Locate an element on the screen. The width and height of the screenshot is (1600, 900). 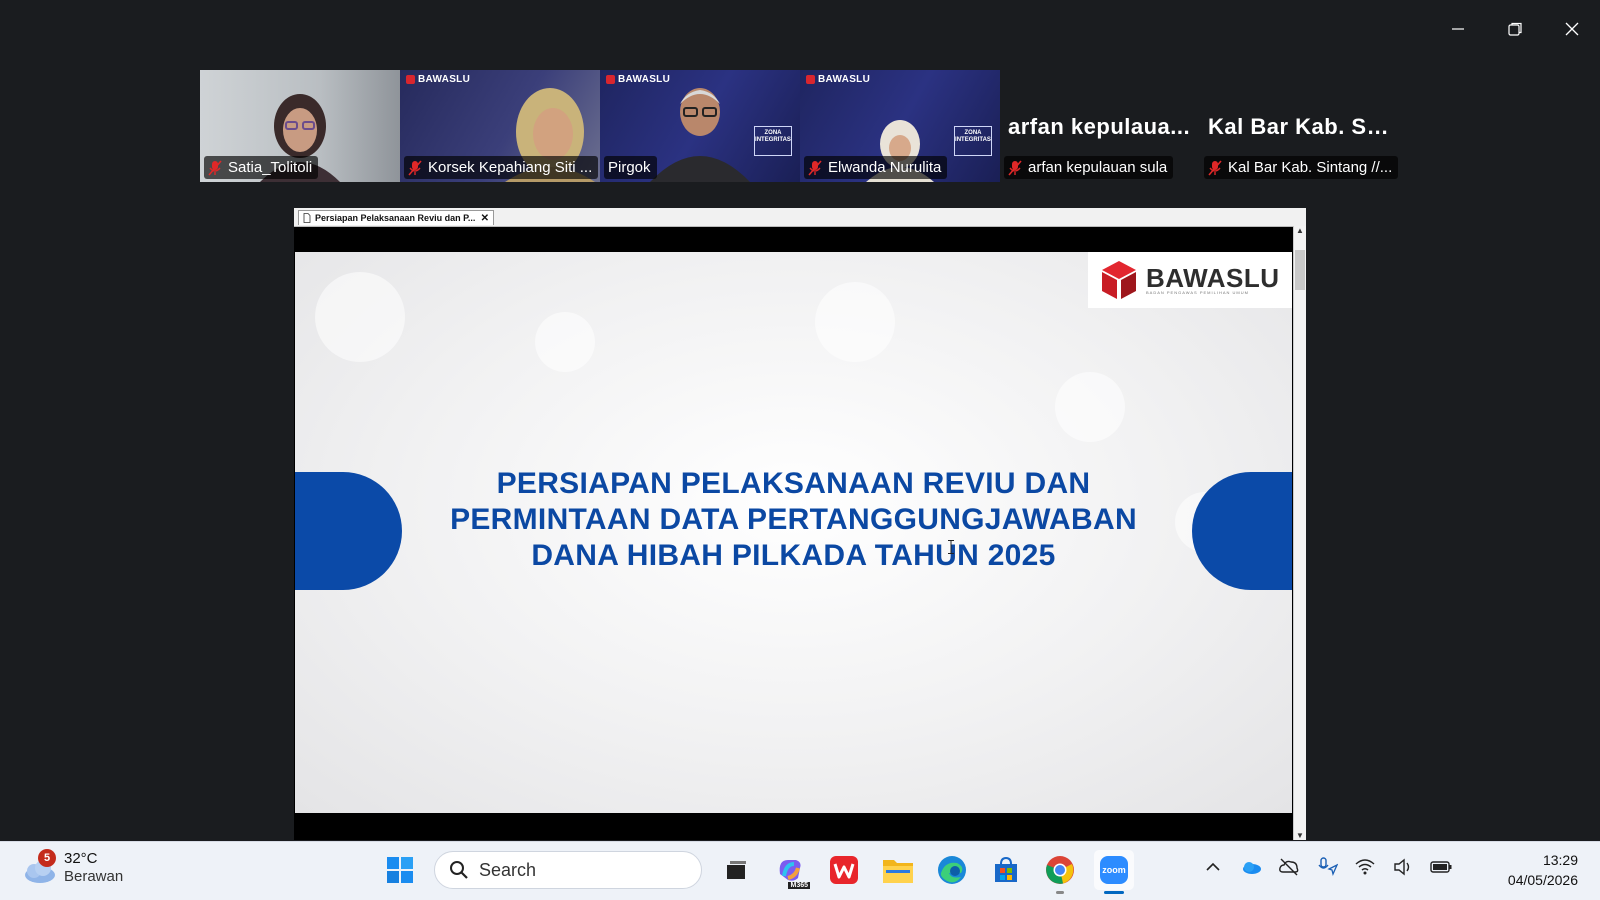
taskbar-search: Search is located at coordinates (568, 870).